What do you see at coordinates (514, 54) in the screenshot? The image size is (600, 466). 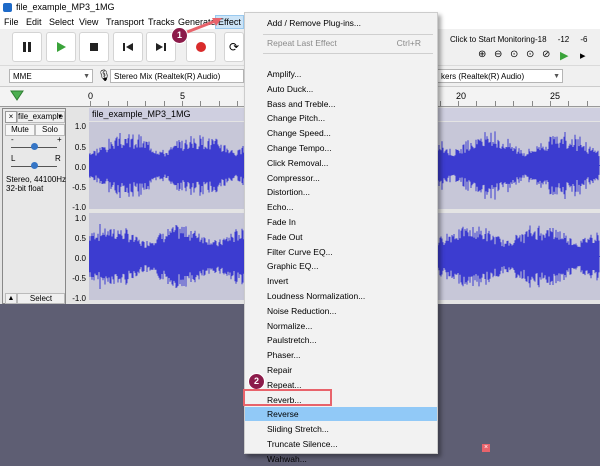 I see `fit-selection-icon: ⊙` at bounding box center [514, 54].